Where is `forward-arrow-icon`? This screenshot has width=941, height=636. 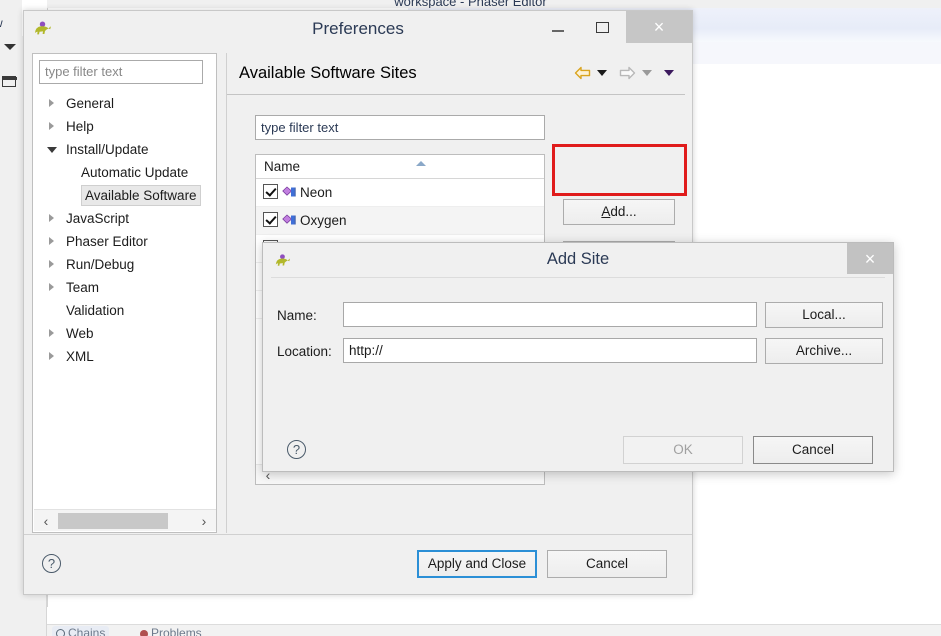 forward-arrow-icon is located at coordinates (627, 72).